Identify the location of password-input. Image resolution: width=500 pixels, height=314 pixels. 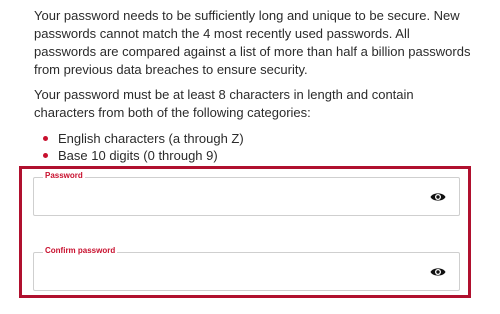
(234, 199).